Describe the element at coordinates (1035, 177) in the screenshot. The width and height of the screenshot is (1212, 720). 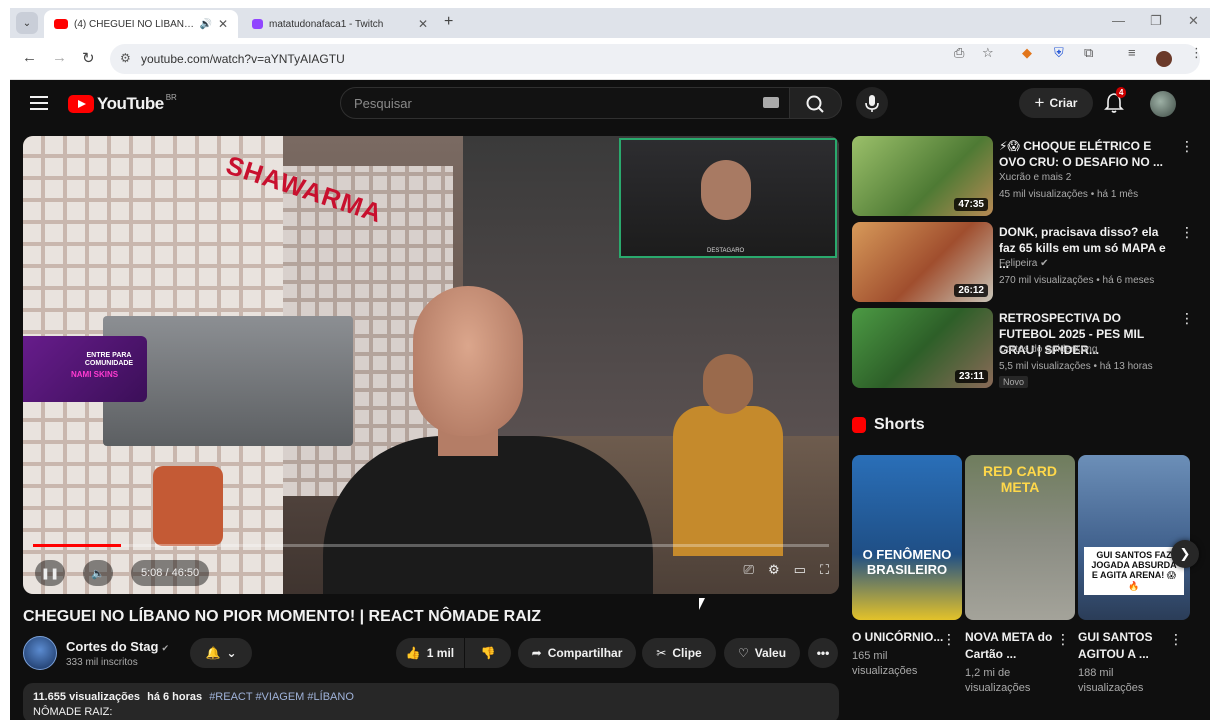
I see `recommendation-channel: Xucrão e mais 2` at that location.